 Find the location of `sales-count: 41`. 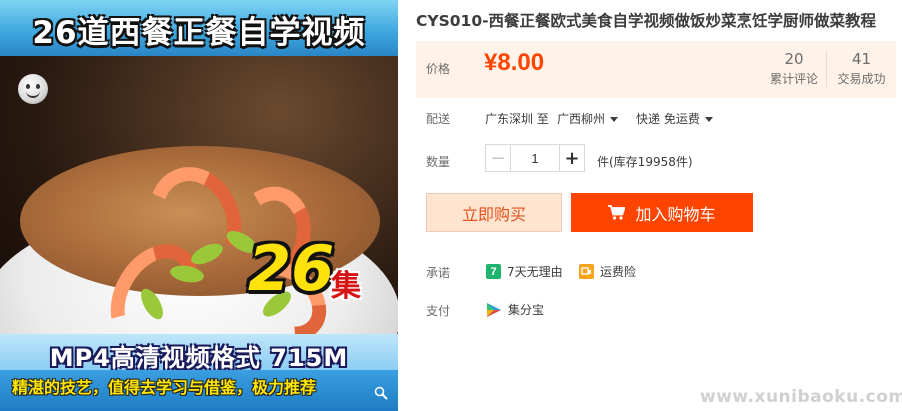

sales-count: 41 is located at coordinates (861, 59).